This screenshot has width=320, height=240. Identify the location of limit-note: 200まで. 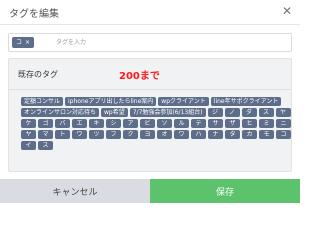
(139, 76).